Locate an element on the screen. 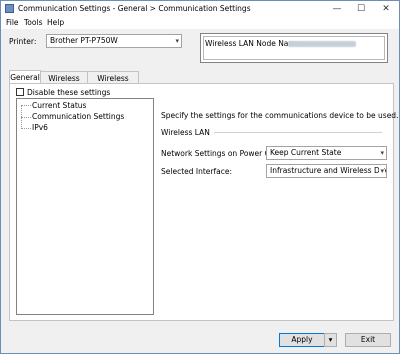 Image resolution: width=400 pixels, height=354 pixels. selected-interface-value: Infrastructure and Wireless Direct is located at coordinates (328, 170).